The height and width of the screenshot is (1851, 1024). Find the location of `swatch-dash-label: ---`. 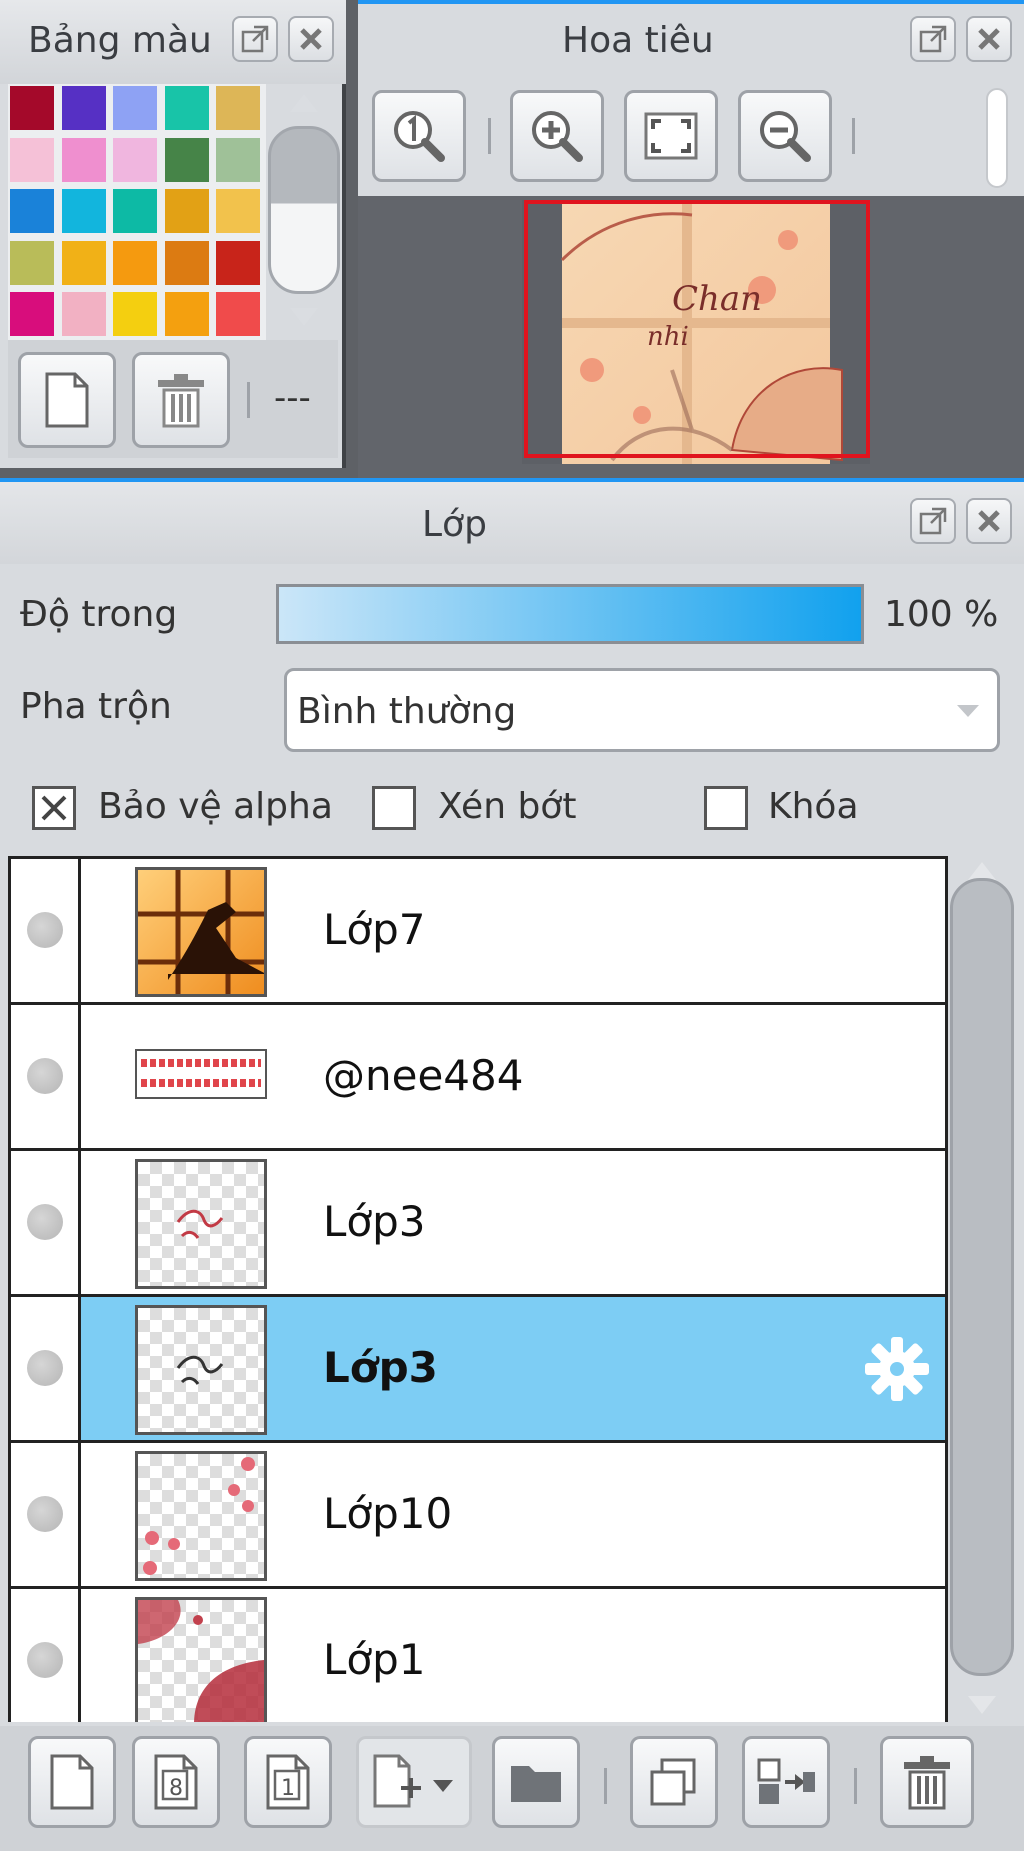

swatch-dash-label: --- is located at coordinates (292, 398).